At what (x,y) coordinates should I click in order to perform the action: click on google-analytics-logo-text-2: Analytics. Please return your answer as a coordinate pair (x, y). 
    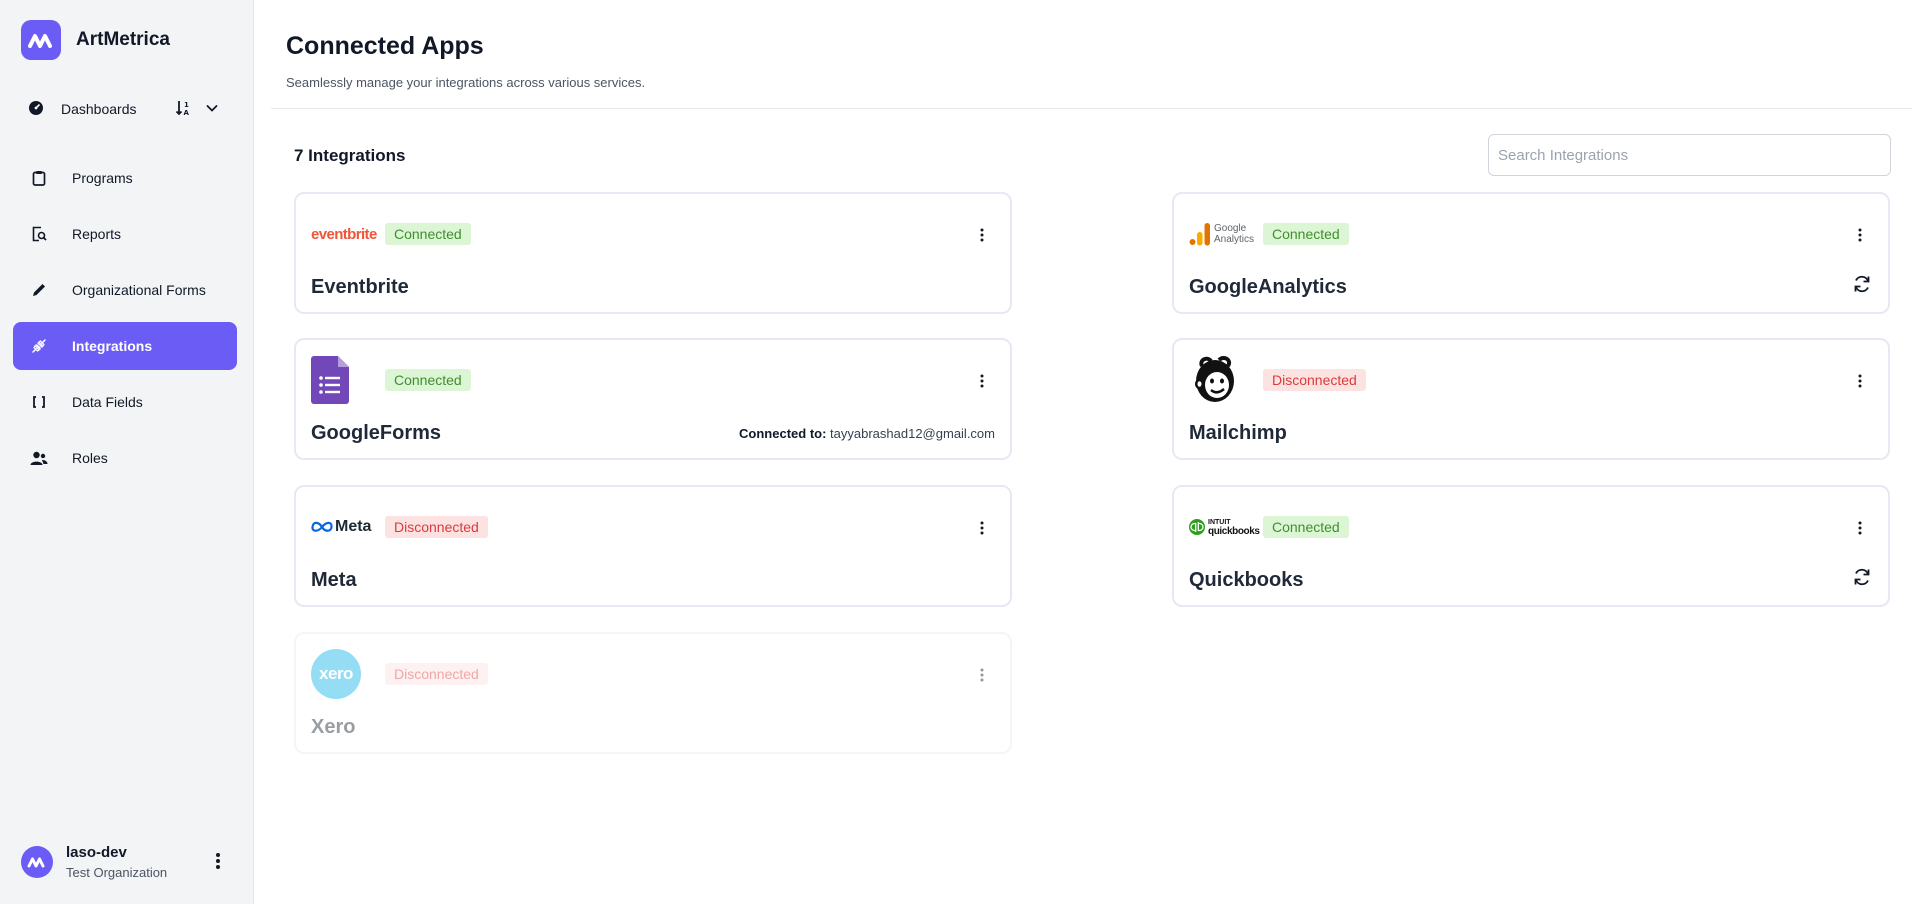
    Looking at the image, I should click on (1234, 239).